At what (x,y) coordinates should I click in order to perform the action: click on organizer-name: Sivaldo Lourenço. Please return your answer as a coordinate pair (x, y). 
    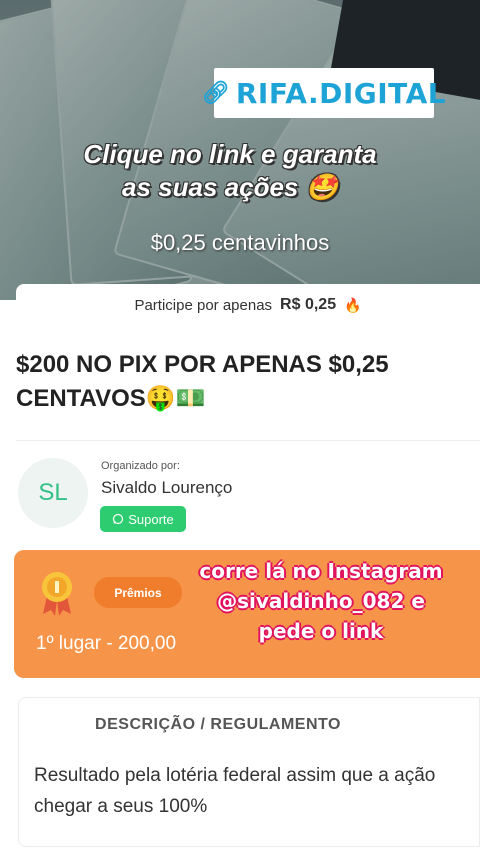
    Looking at the image, I should click on (167, 487).